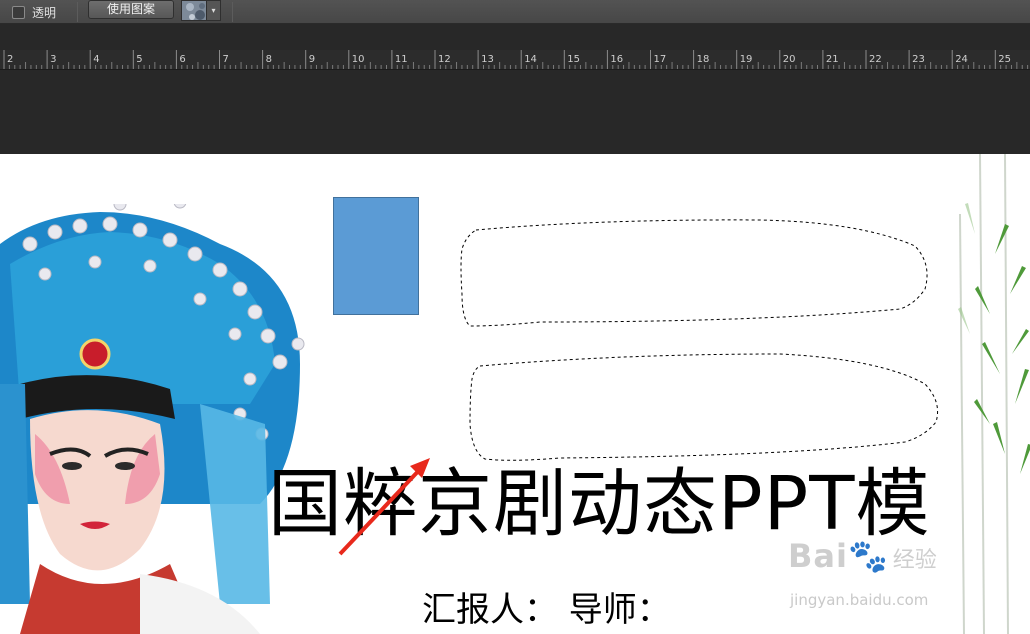 The width and height of the screenshot is (1030, 634). What do you see at coordinates (868, 556) in the screenshot?
I see `paw-icon: 🐾` at bounding box center [868, 556].